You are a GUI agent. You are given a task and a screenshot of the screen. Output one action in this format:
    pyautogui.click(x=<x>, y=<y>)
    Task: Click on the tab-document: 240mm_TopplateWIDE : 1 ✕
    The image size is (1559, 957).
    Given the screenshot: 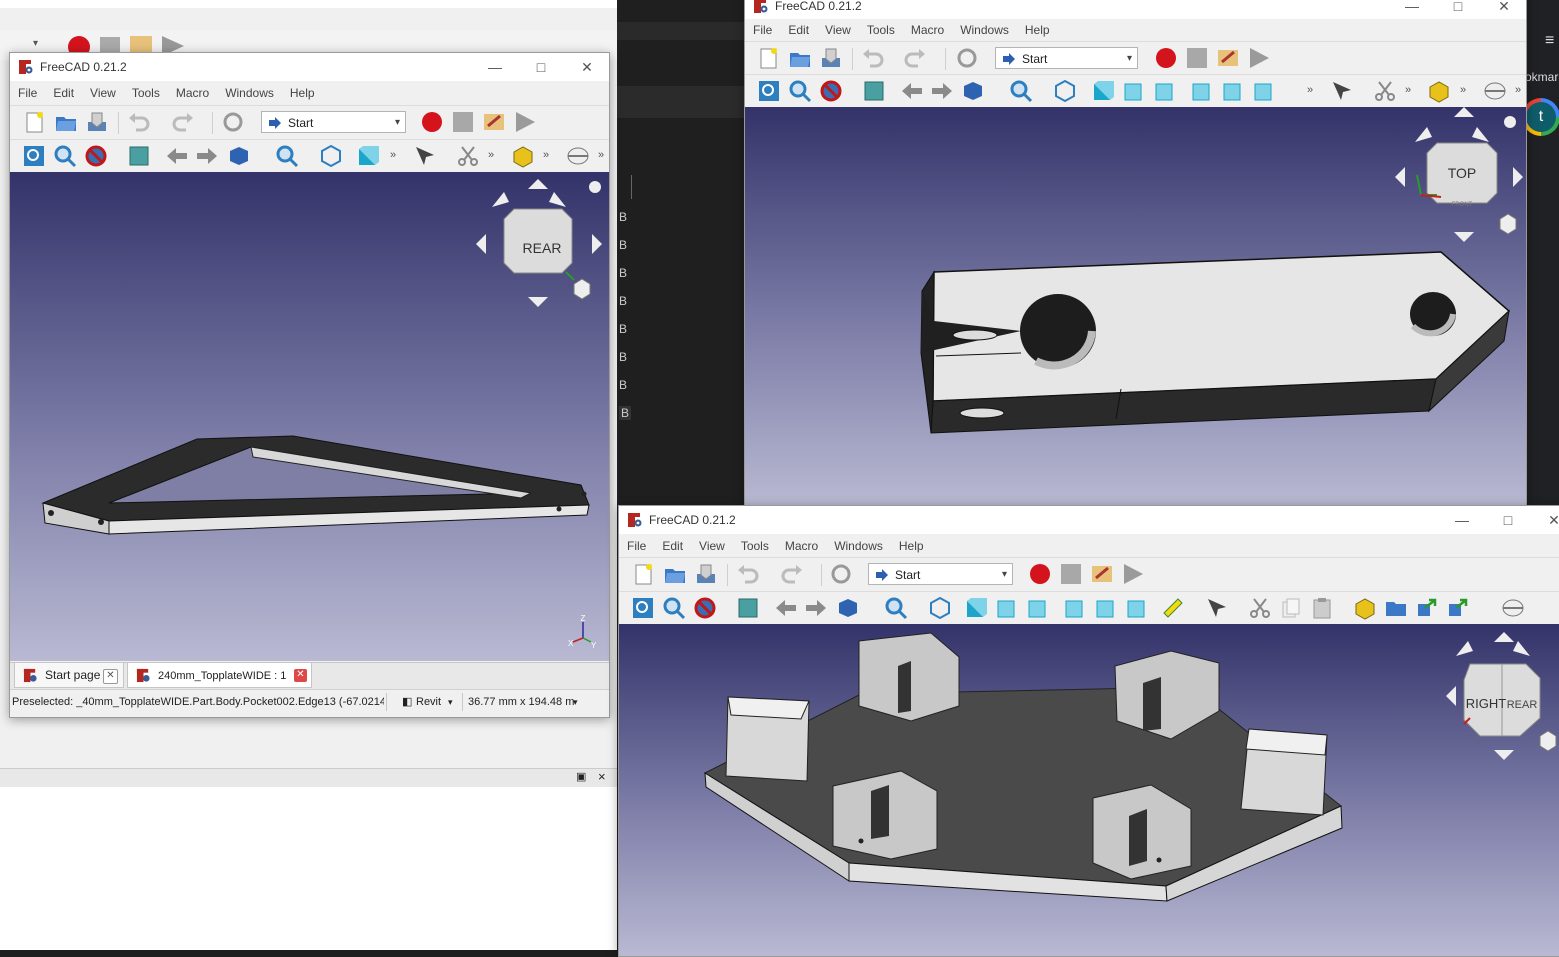 What is the action you would take?
    pyautogui.click(x=219, y=675)
    